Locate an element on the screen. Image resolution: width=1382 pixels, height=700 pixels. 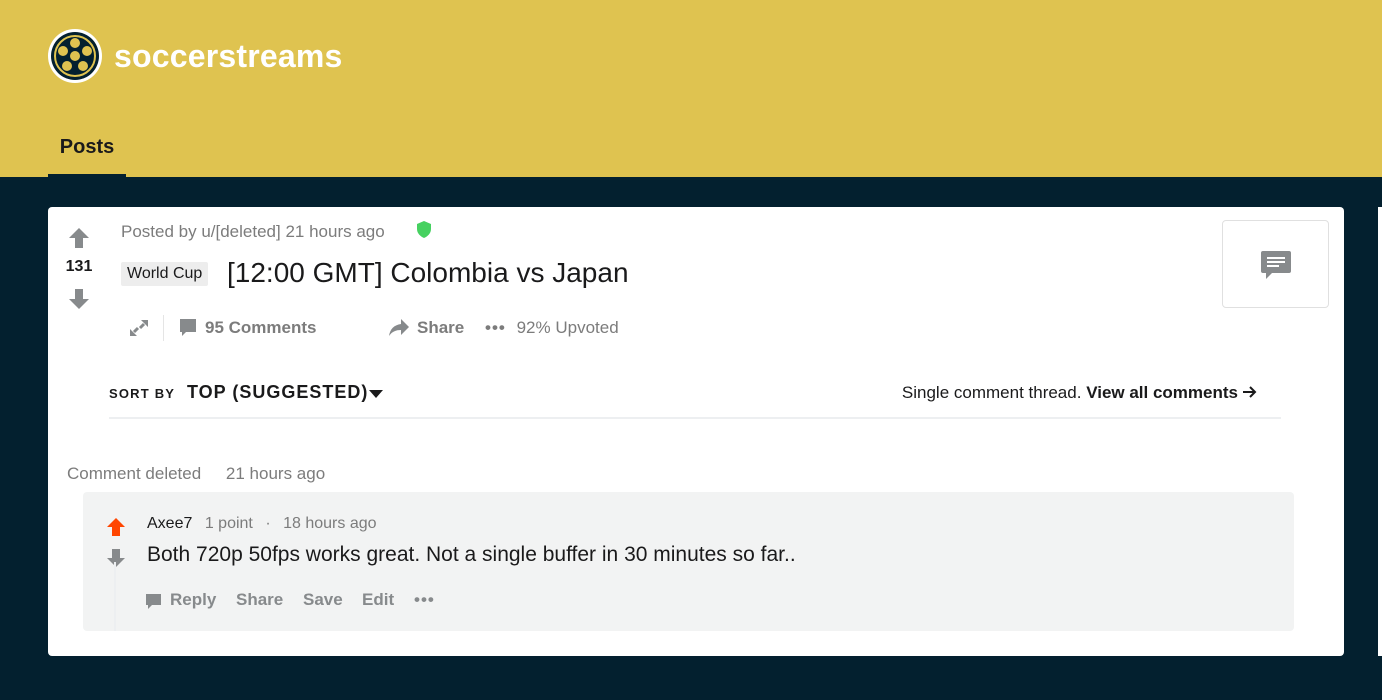
upvoted-label: 92% Upvoted is located at coordinates (567, 327).